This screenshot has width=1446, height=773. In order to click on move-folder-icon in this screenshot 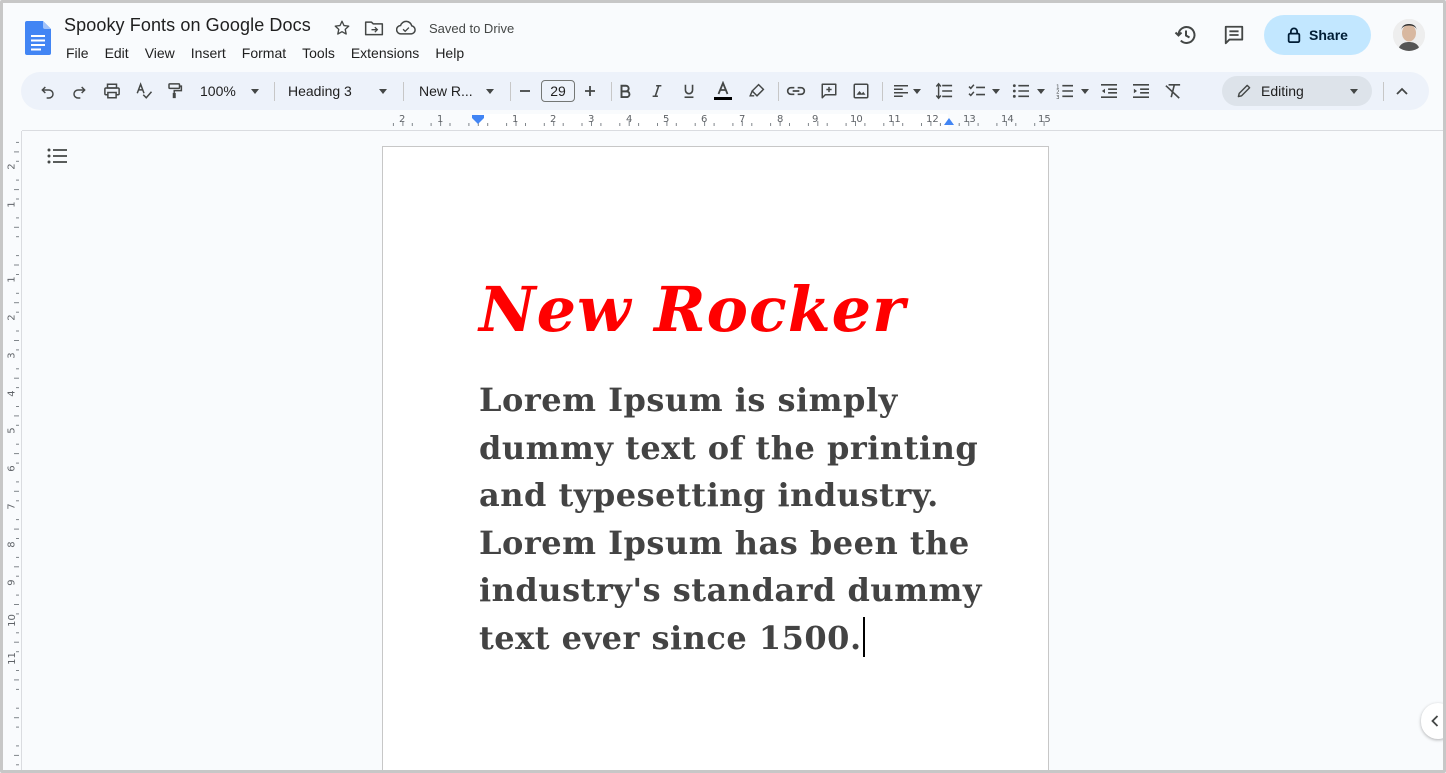, I will do `click(374, 28)`.